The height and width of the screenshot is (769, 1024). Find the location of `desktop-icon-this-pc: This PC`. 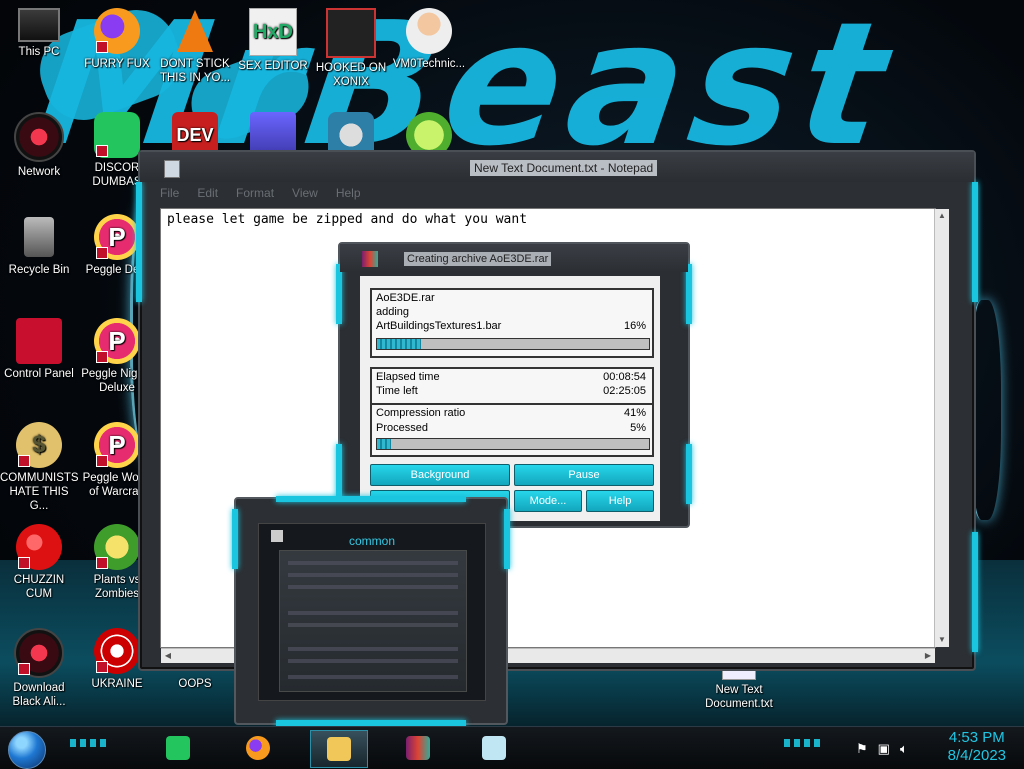

desktop-icon-this-pc: This PC is located at coordinates (39, 33).